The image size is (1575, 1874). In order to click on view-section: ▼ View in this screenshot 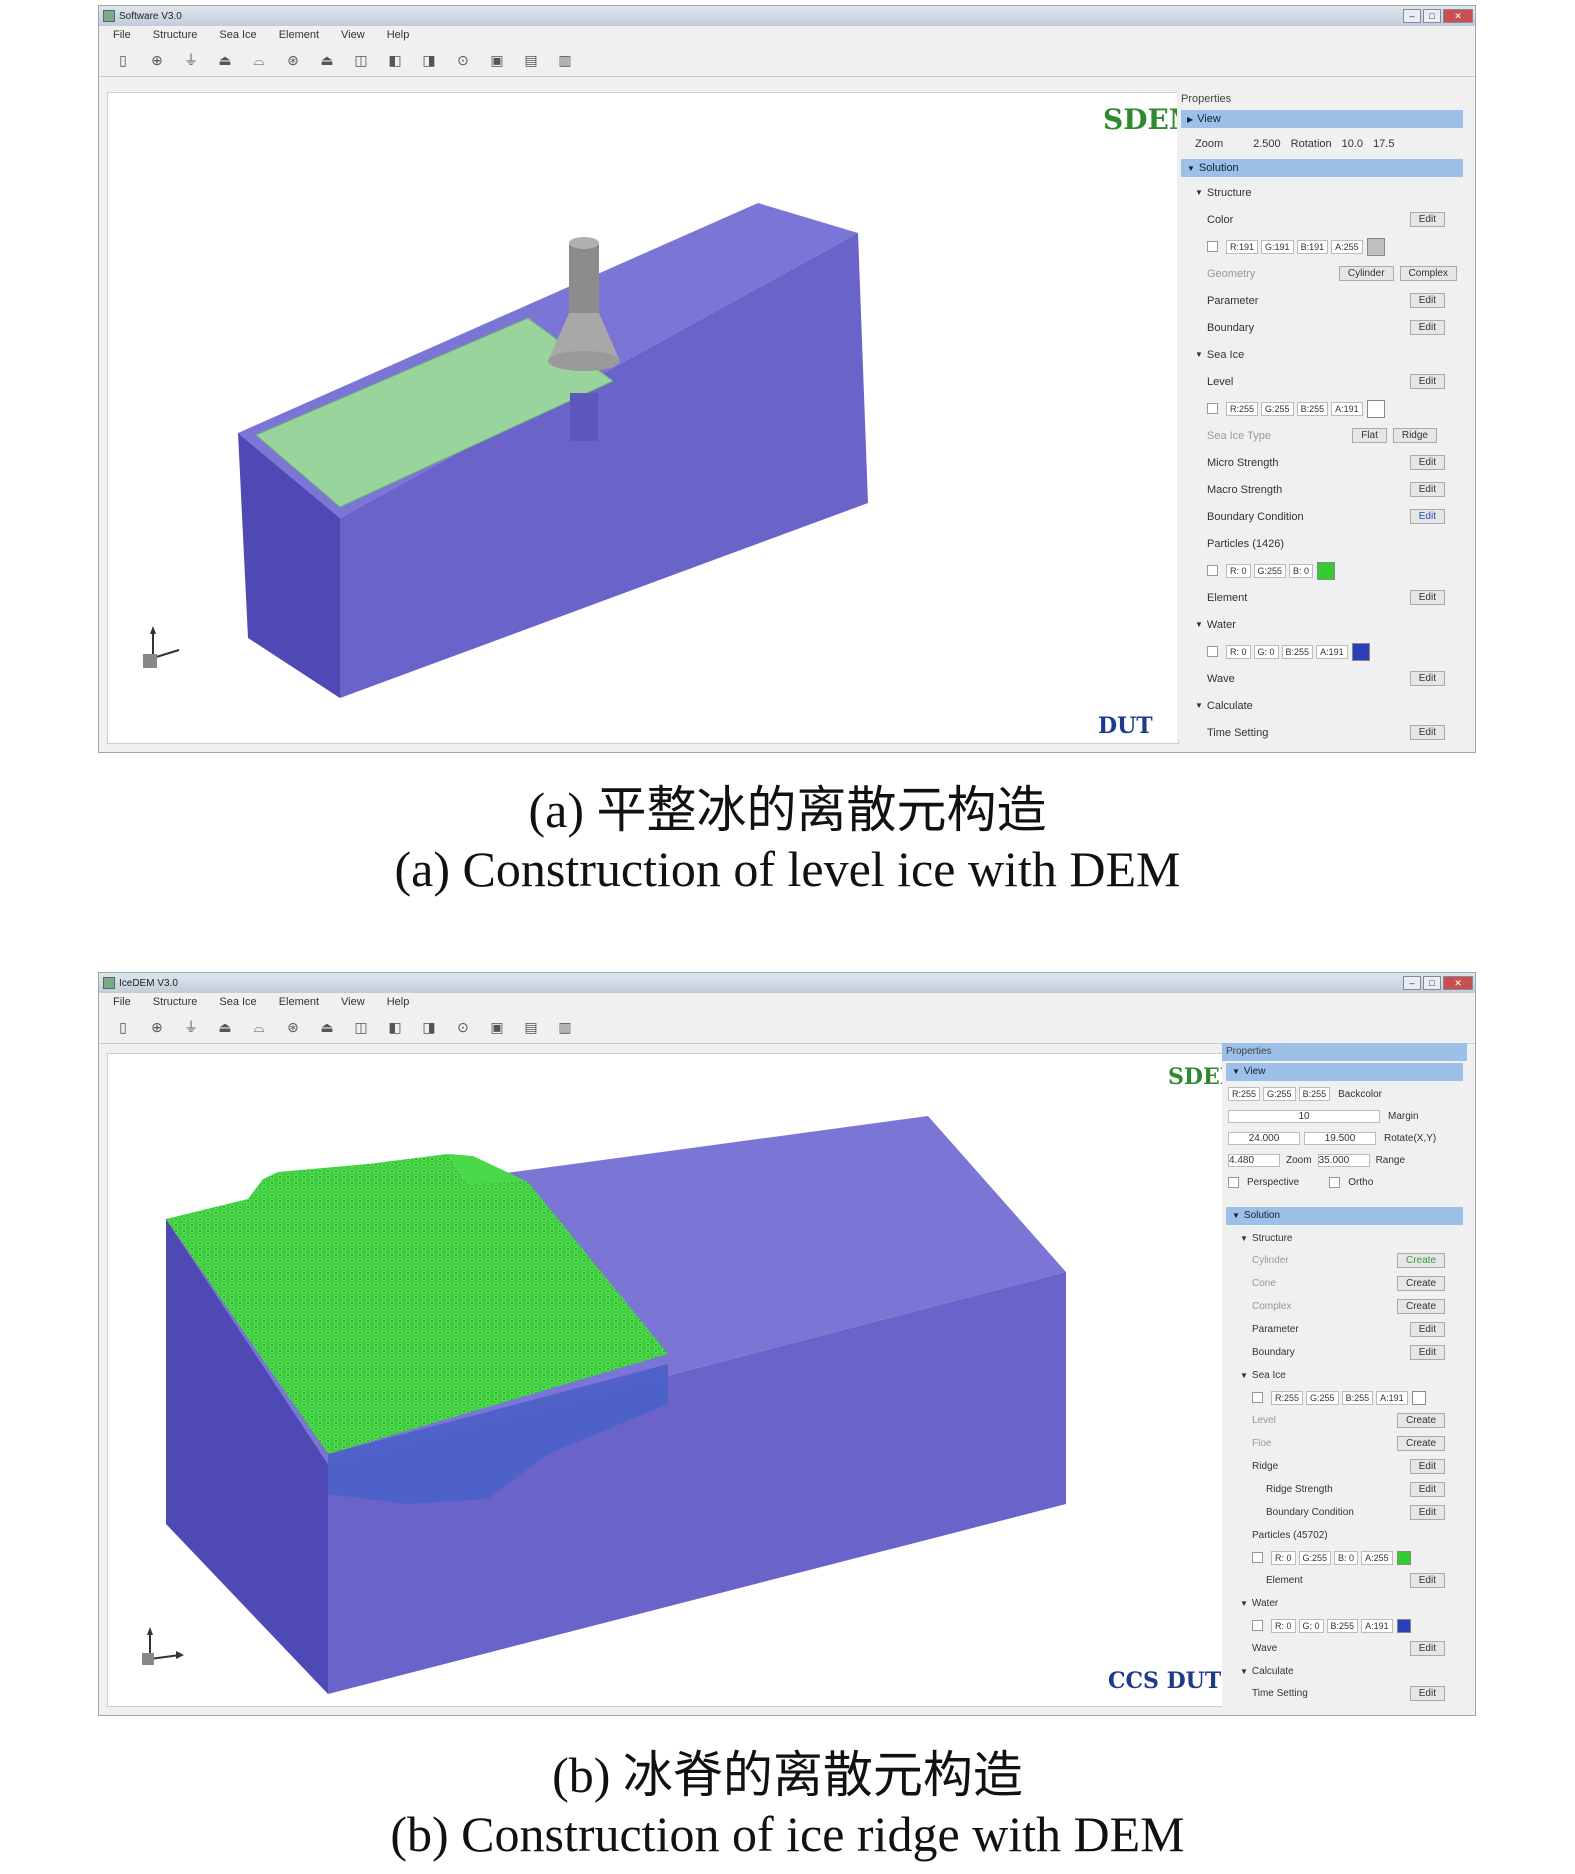, I will do `click(1344, 1072)`.